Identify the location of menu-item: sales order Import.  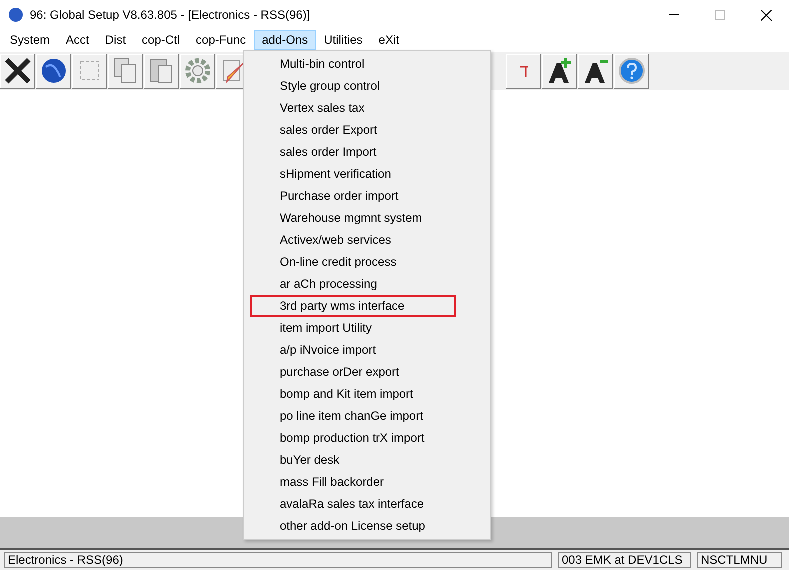
(353, 152).